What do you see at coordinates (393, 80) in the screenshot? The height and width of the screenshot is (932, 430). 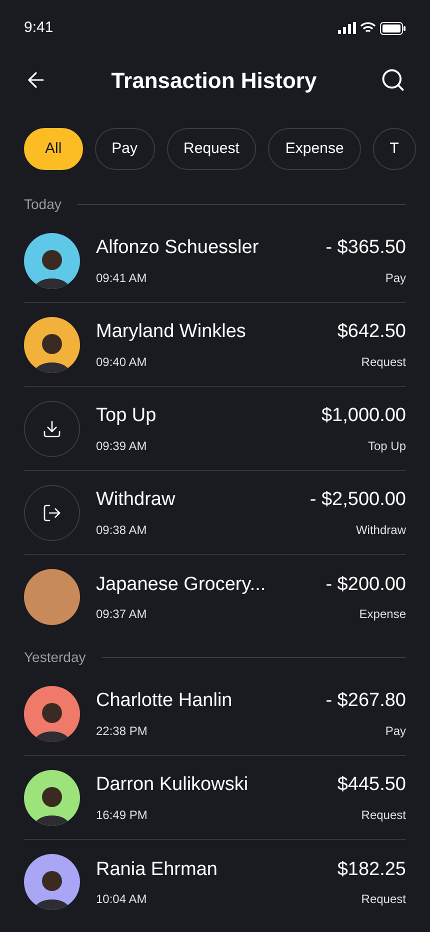 I see `search-button` at bounding box center [393, 80].